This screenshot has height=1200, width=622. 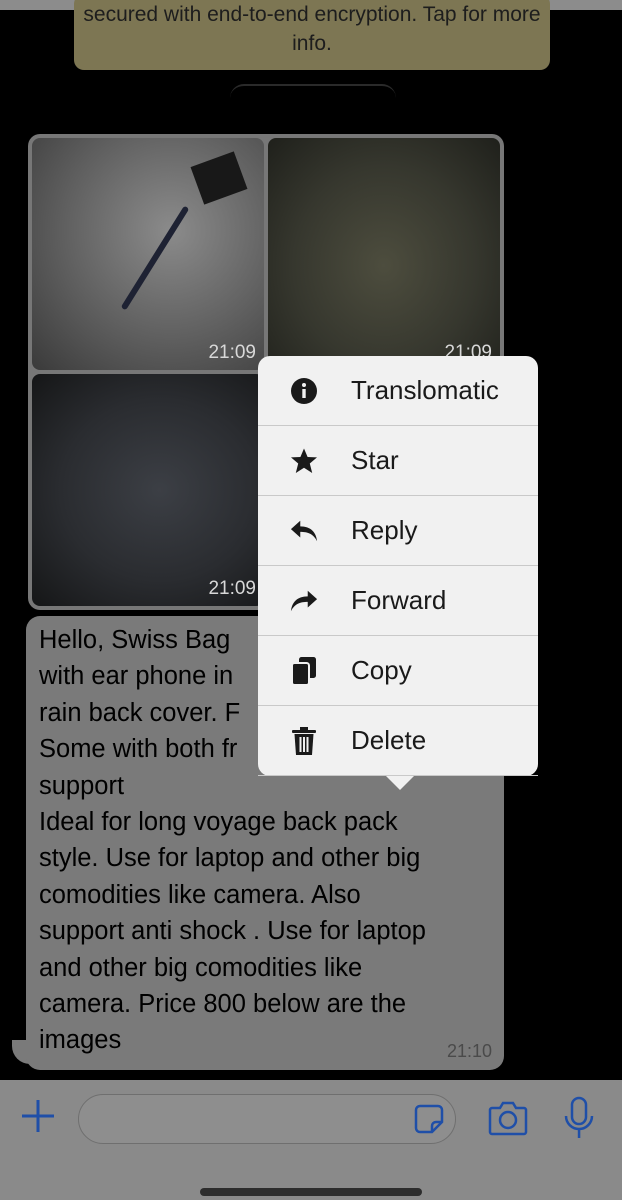 I want to click on album-image-1: 21:09, so click(x=148, y=254).